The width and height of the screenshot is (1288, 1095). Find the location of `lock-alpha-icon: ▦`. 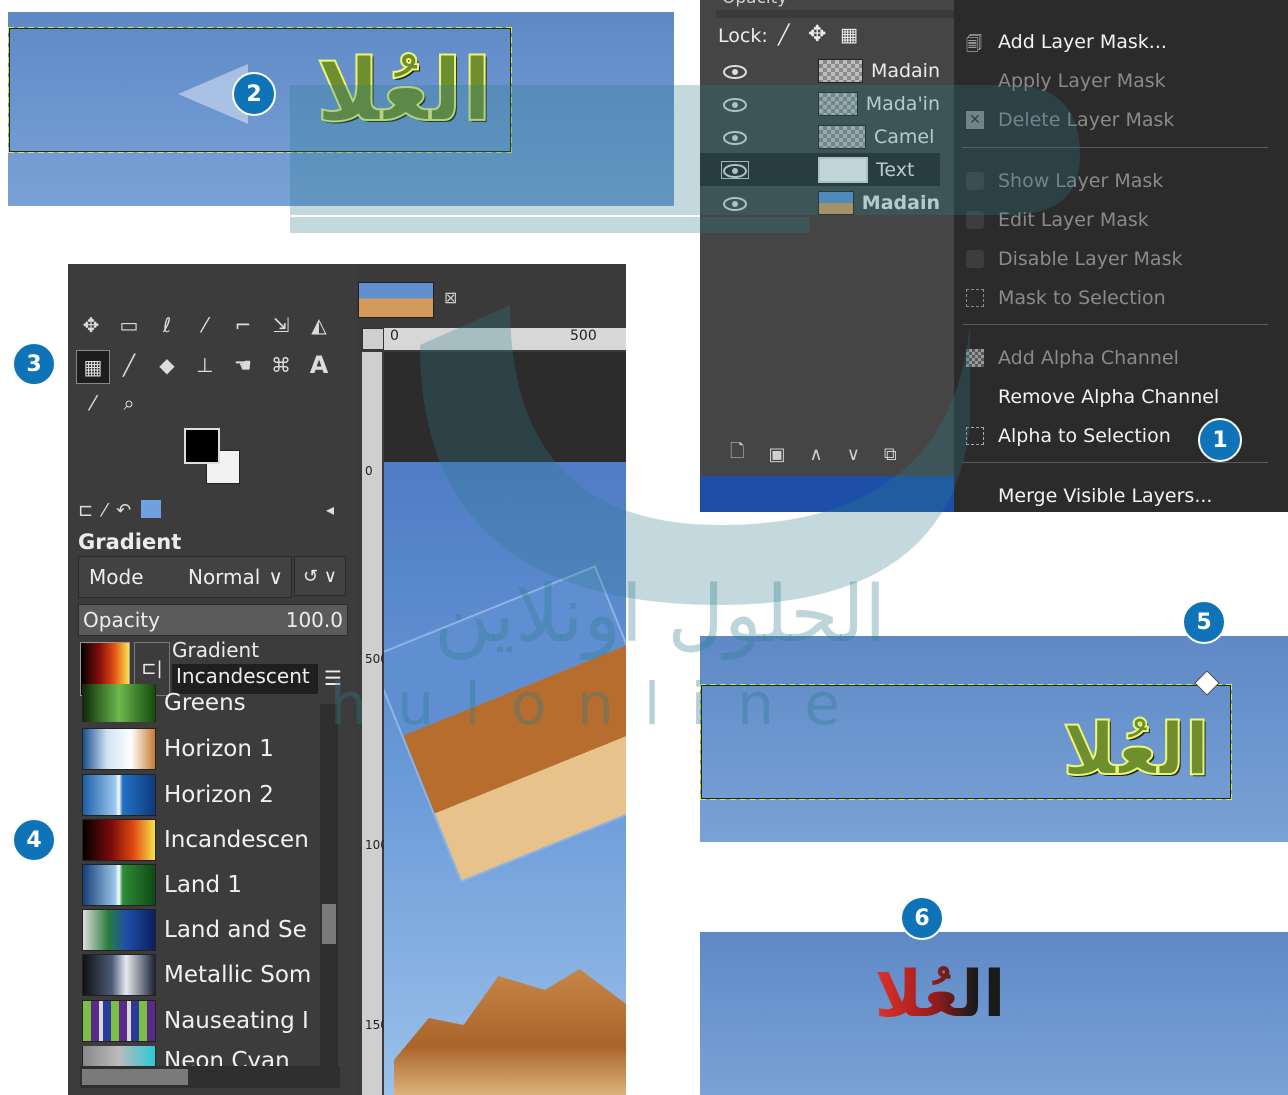

lock-alpha-icon: ▦ is located at coordinates (849, 35).